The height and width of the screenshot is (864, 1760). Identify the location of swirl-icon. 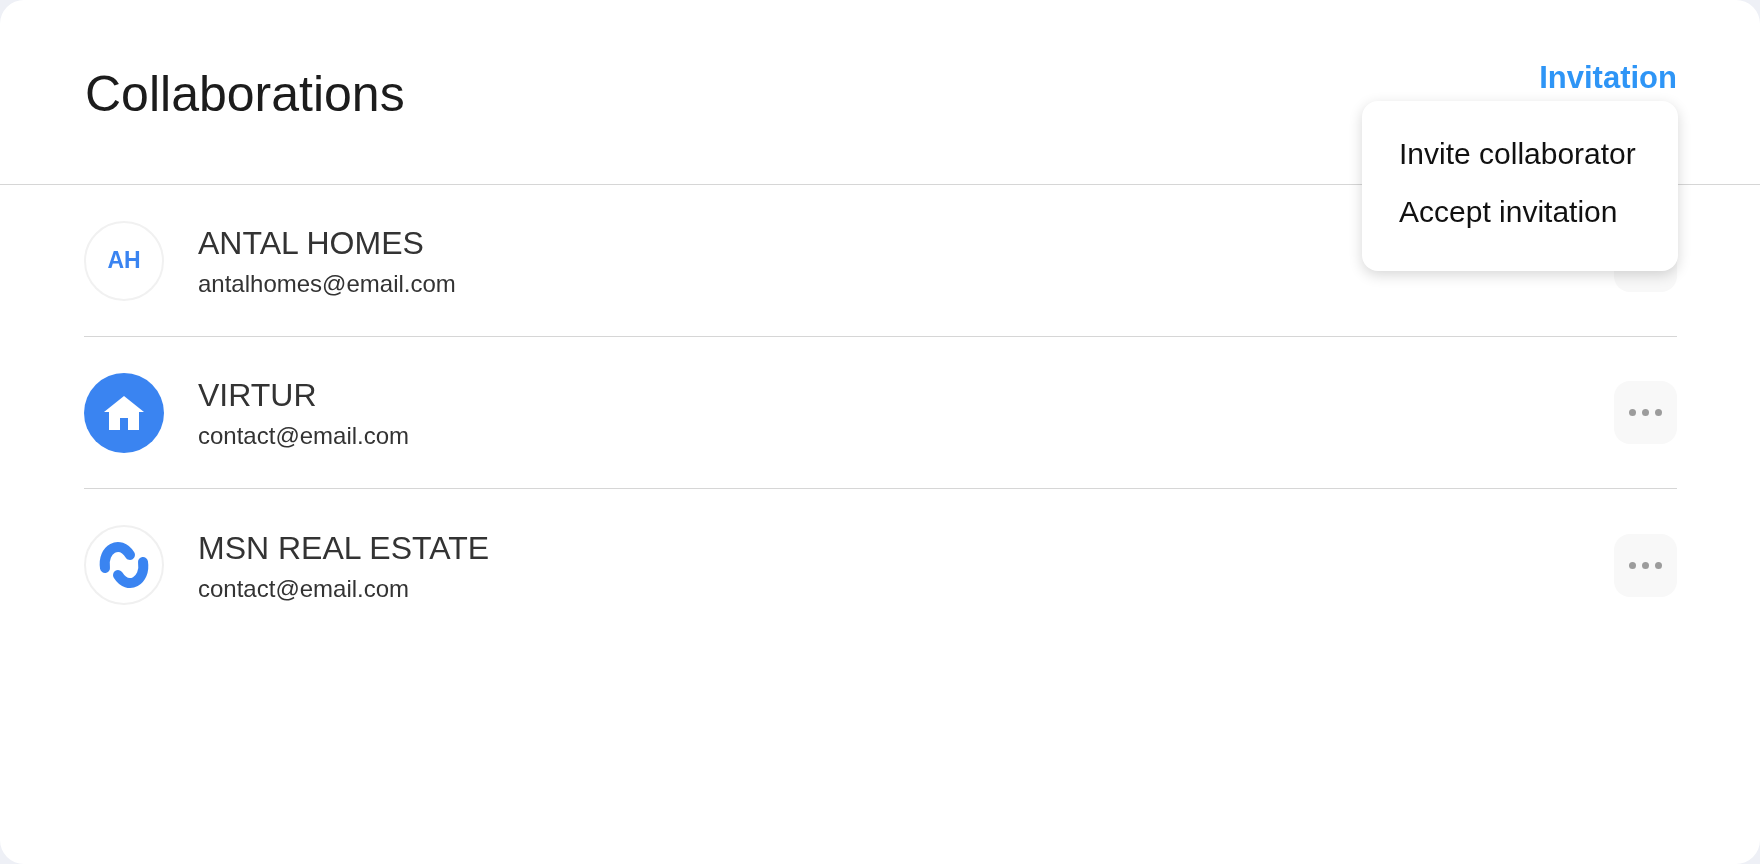
(124, 565).